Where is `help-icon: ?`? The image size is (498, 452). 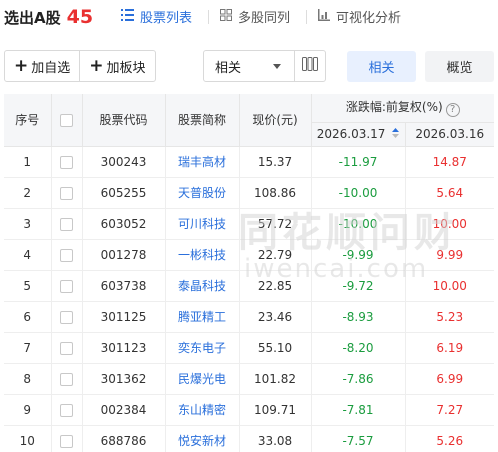 help-icon: ? is located at coordinates (452, 110).